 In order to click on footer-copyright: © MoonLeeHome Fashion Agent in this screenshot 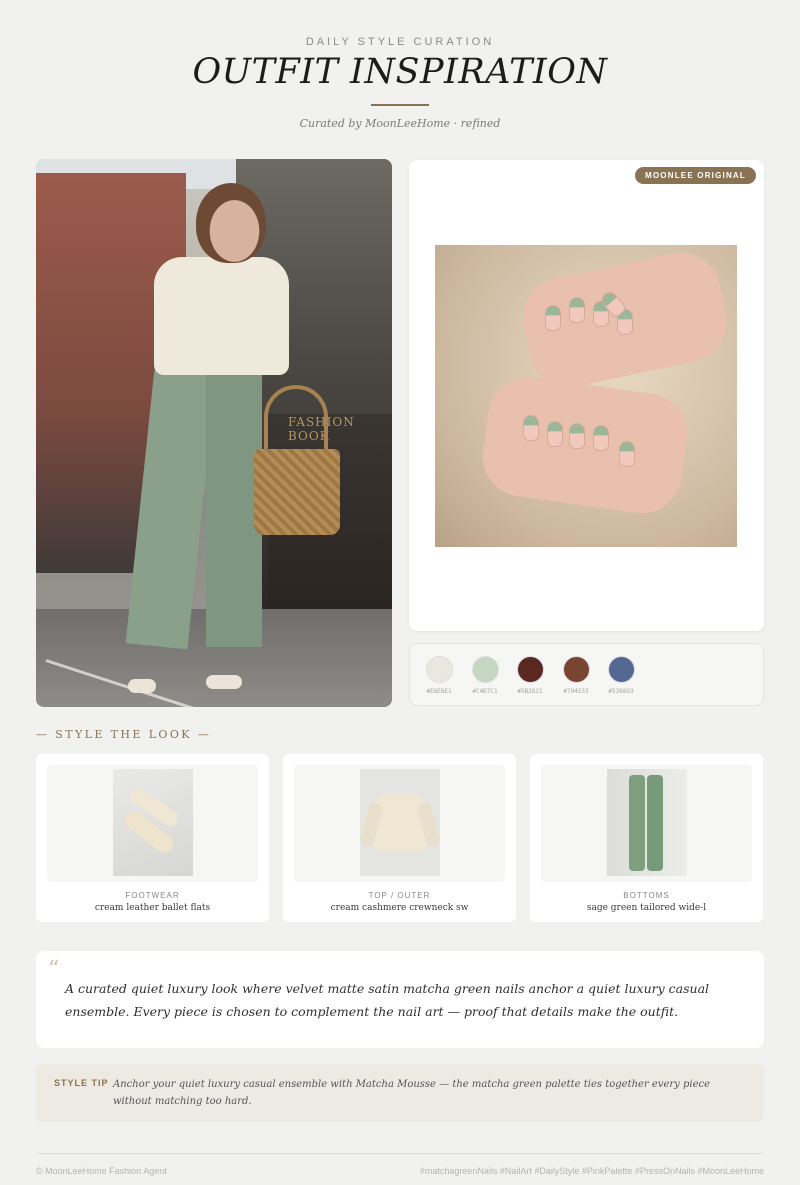, I will do `click(101, 1171)`.